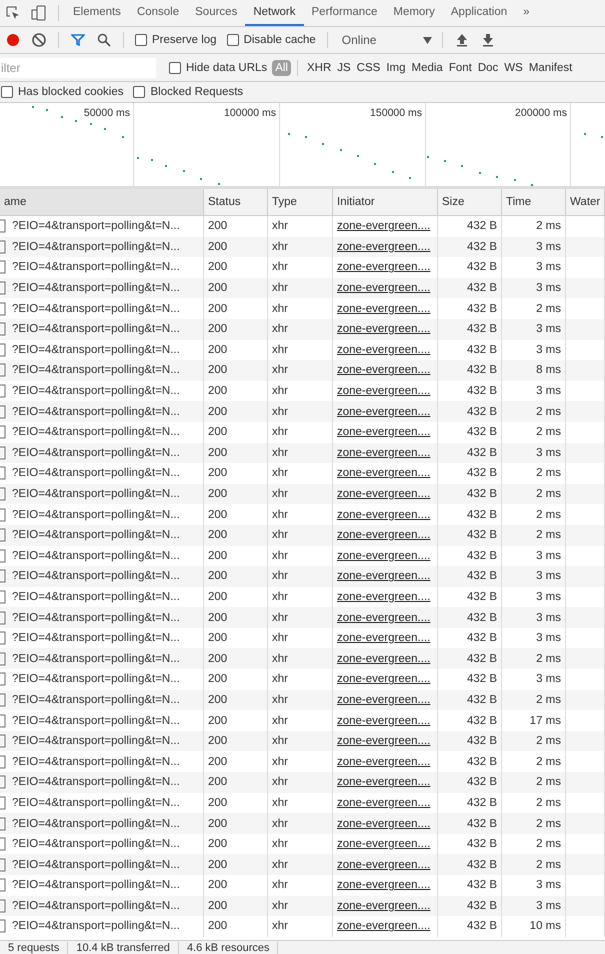 Image resolution: width=605 pixels, height=954 pixels. Describe the element at coordinates (78, 40) in the screenshot. I see `filter-icon` at that location.